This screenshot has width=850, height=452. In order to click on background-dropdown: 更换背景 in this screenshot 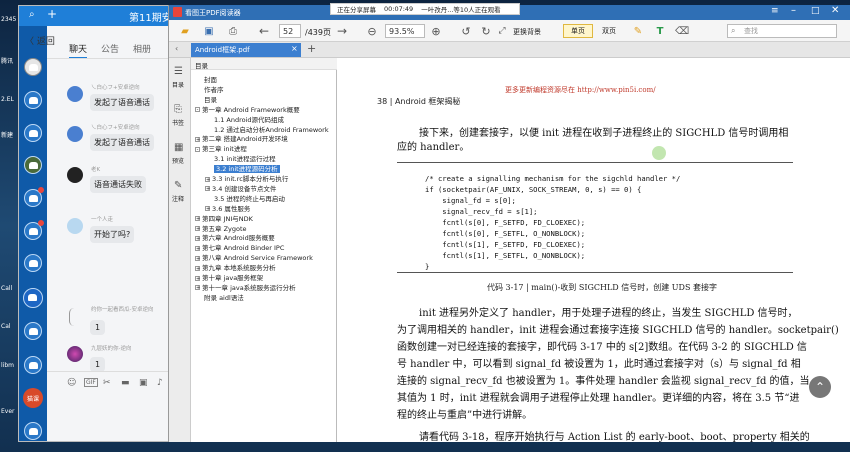, I will do `click(527, 32)`.